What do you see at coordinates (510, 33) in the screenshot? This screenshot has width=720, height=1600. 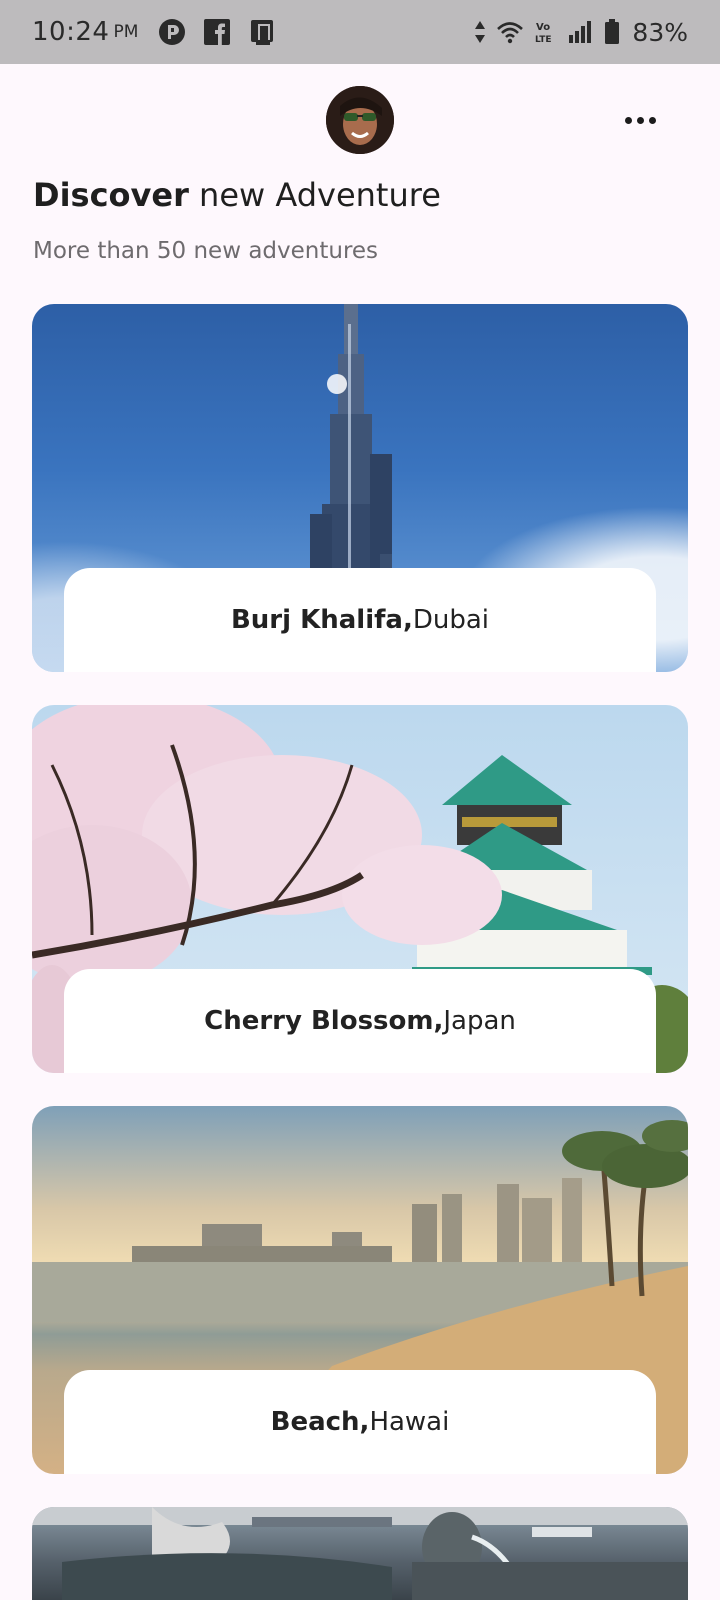 I see `wifi-icon` at bounding box center [510, 33].